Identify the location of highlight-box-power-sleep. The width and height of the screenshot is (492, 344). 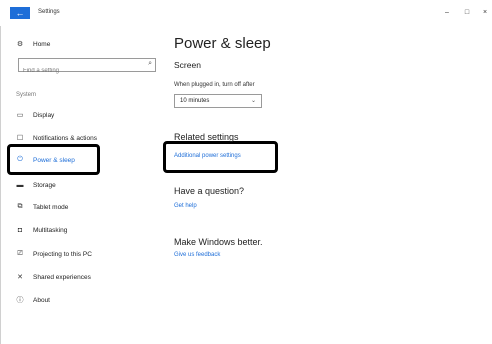
(53, 159).